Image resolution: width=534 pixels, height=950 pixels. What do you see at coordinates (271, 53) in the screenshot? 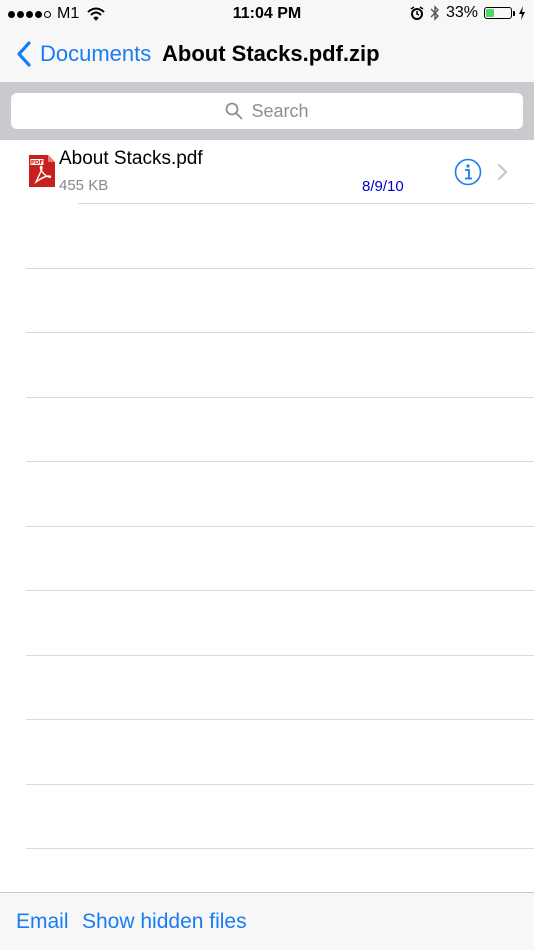
I see `page-title: About Stacks.pdf.zip` at bounding box center [271, 53].